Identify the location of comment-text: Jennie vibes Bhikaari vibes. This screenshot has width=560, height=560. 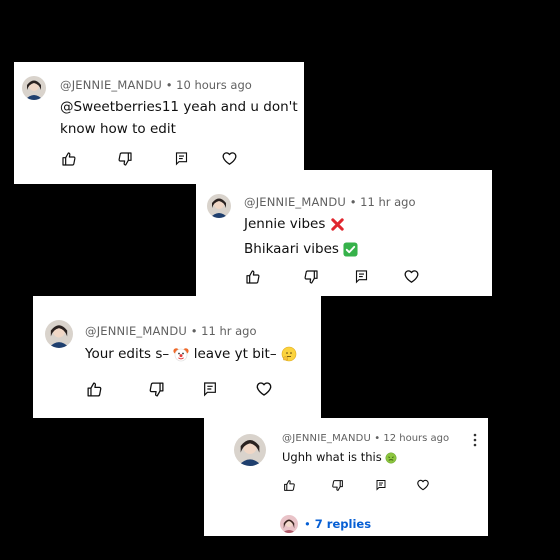
(301, 237).